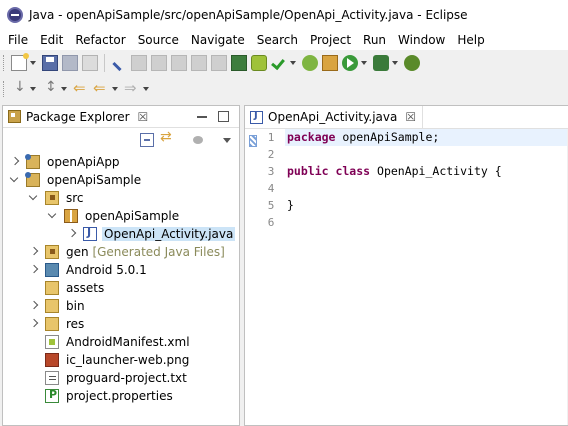 This screenshot has height=426, width=568. Describe the element at coordinates (227, 140) in the screenshot. I see `view-menu-icon` at that location.